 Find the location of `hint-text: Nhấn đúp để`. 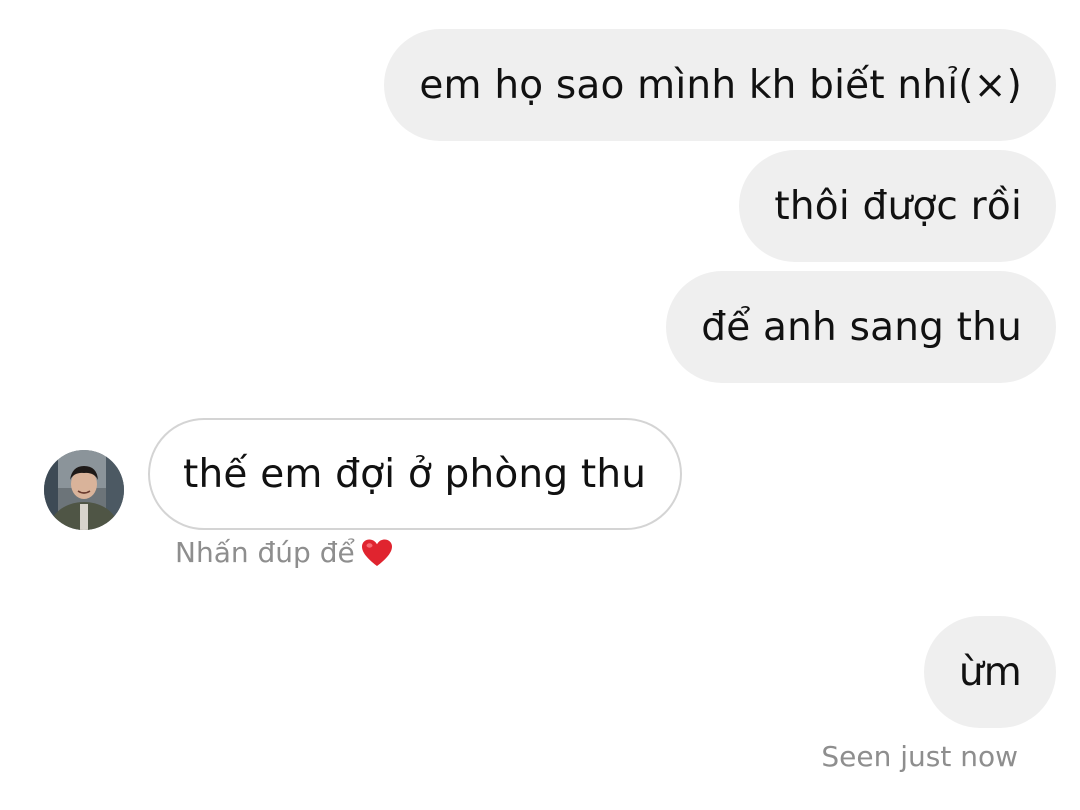

hint-text: Nhấn đúp để is located at coordinates (265, 552).